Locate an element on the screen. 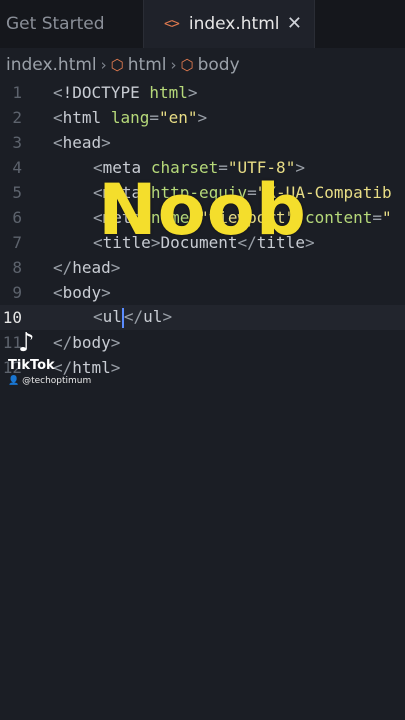 The width and height of the screenshot is (405, 720). line-code: </html> is located at coordinates (87, 367).